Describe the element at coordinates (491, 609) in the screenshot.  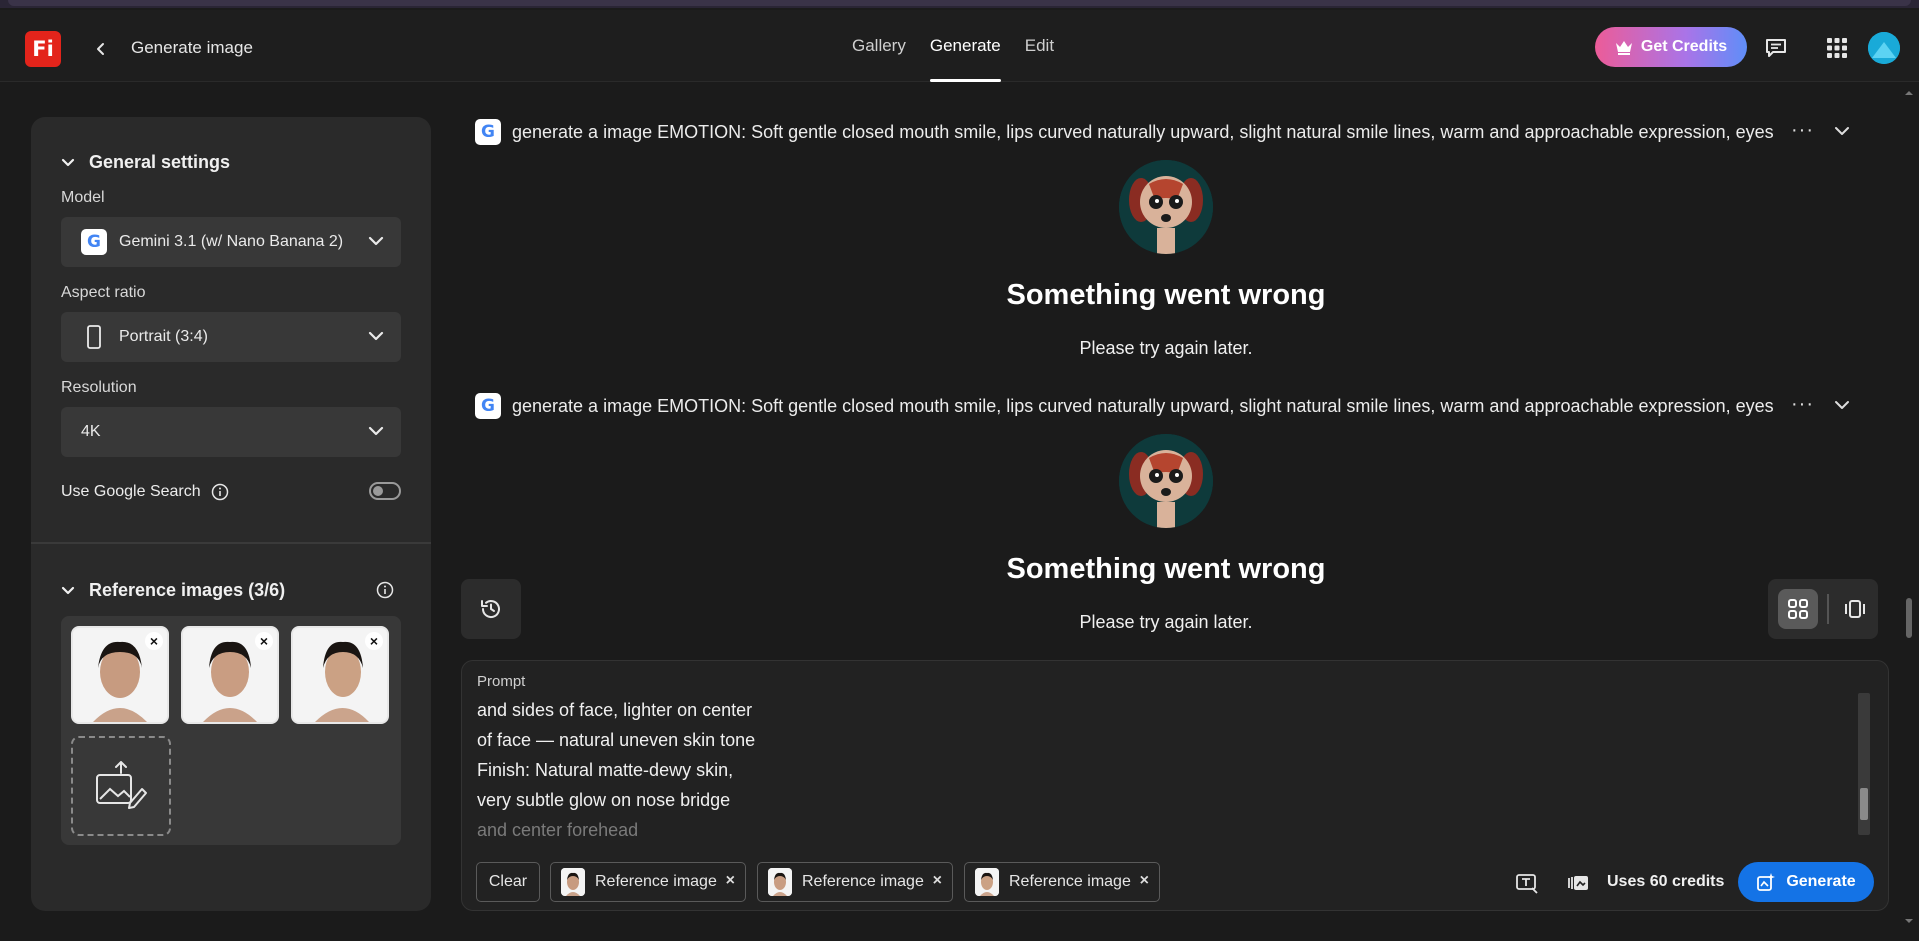
I see `history-button` at that location.